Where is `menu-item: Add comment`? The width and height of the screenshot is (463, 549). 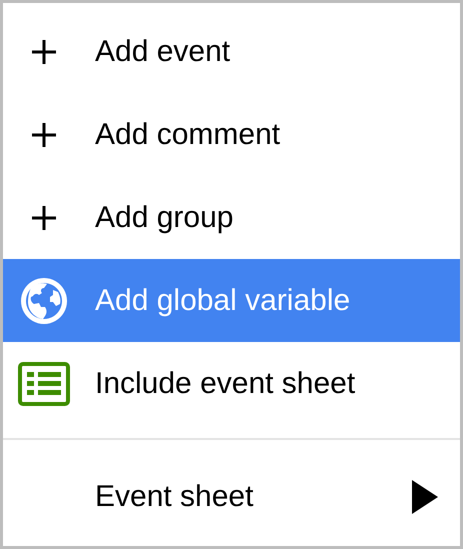
menu-item: Add comment is located at coordinates (231, 134).